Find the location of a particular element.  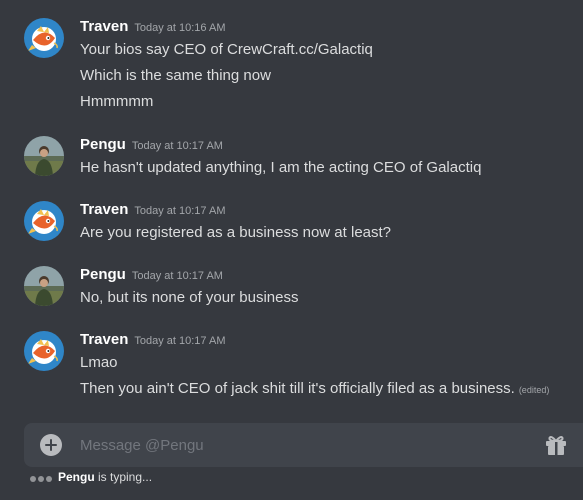

message-composer is located at coordinates (303, 445).